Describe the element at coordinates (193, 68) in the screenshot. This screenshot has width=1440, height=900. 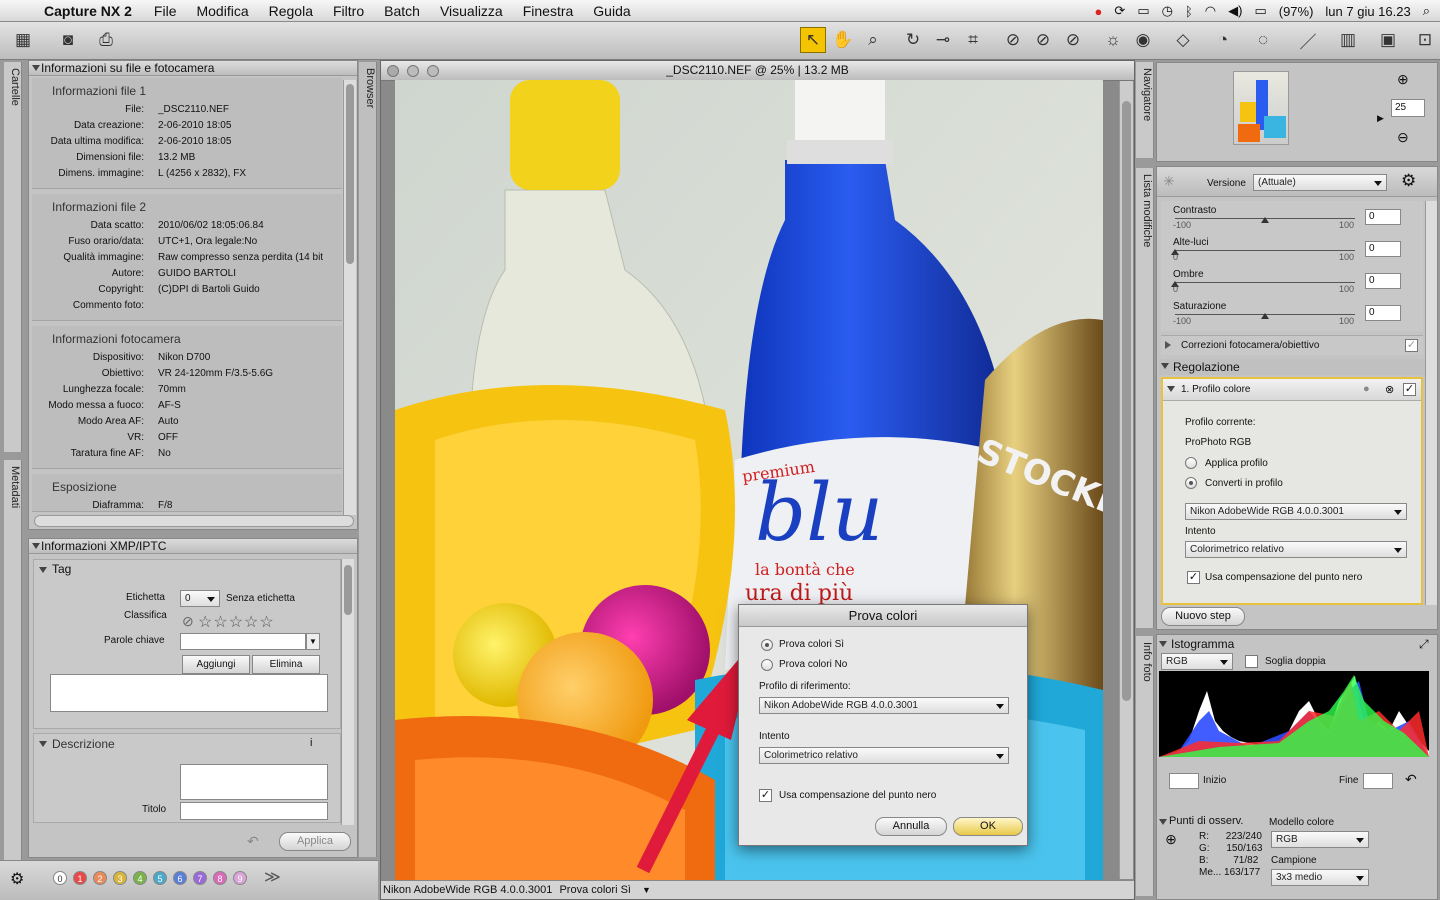
I see `file-info-header: Informazioni su file e fotocamera` at that location.